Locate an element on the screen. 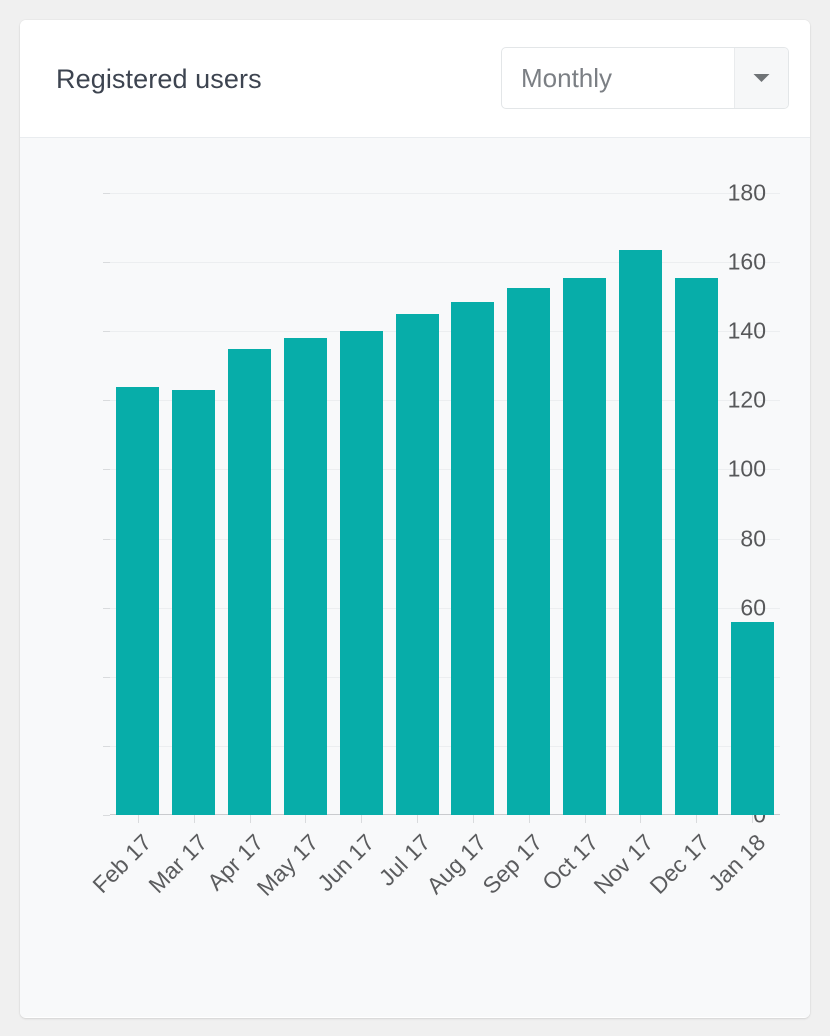  chevron-down-icon is located at coordinates (761, 78).